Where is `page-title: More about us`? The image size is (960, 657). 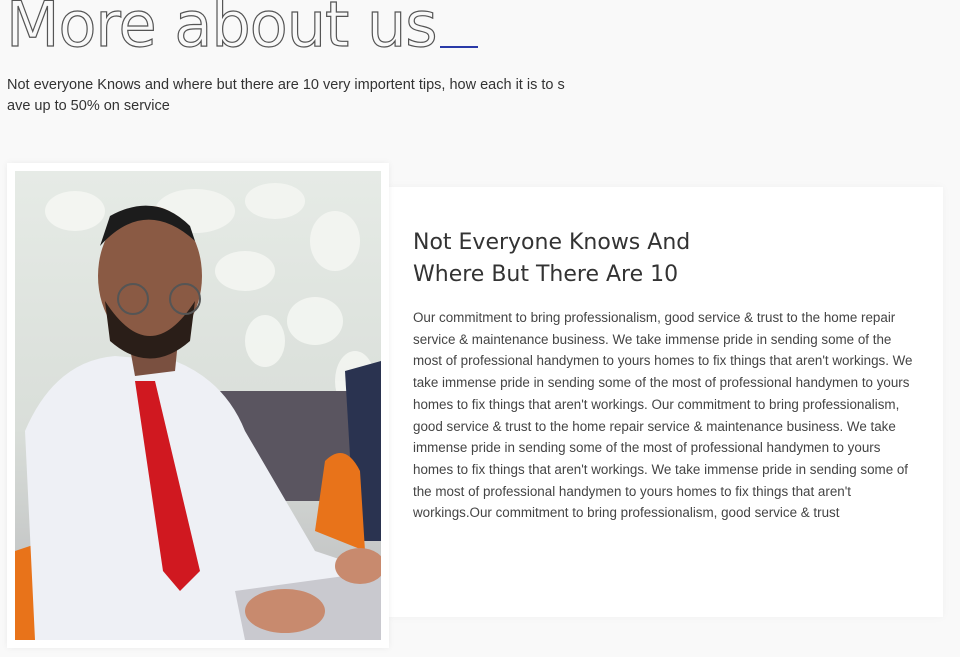 page-title: More about us is located at coordinates (221, 31).